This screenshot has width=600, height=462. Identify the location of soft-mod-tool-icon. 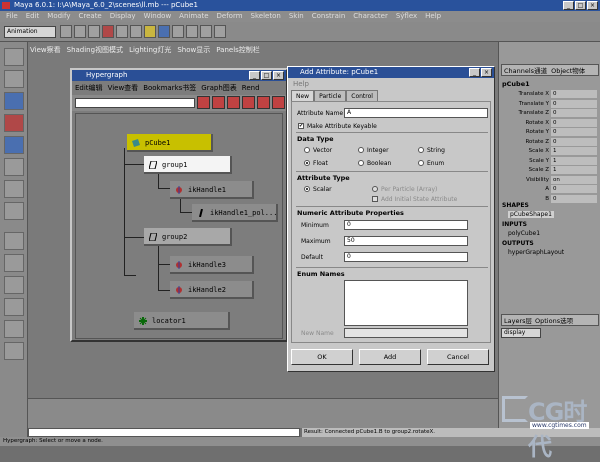
(14, 189).